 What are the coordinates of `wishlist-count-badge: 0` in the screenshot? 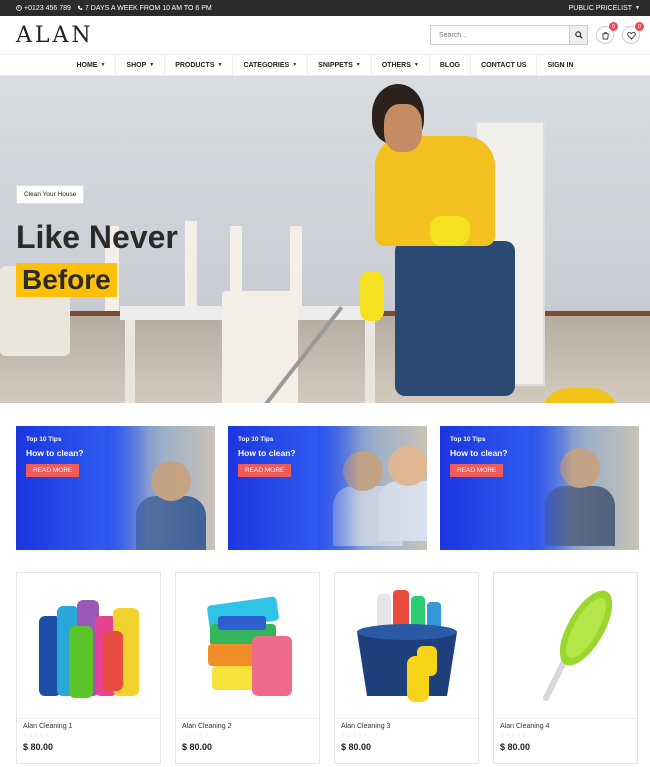 It's located at (639, 26).